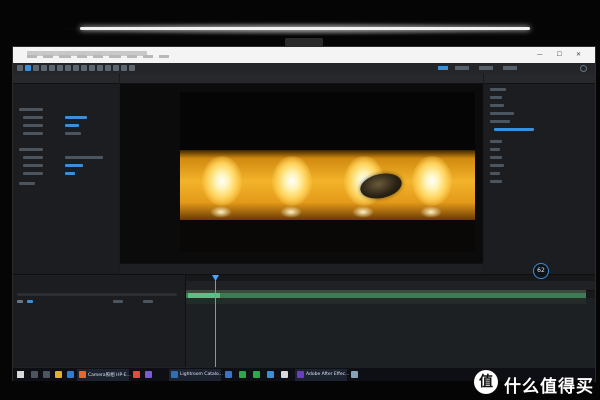 The image size is (600, 400). Describe the element at coordinates (34, 374) in the screenshot. I see `search-icon` at that location.